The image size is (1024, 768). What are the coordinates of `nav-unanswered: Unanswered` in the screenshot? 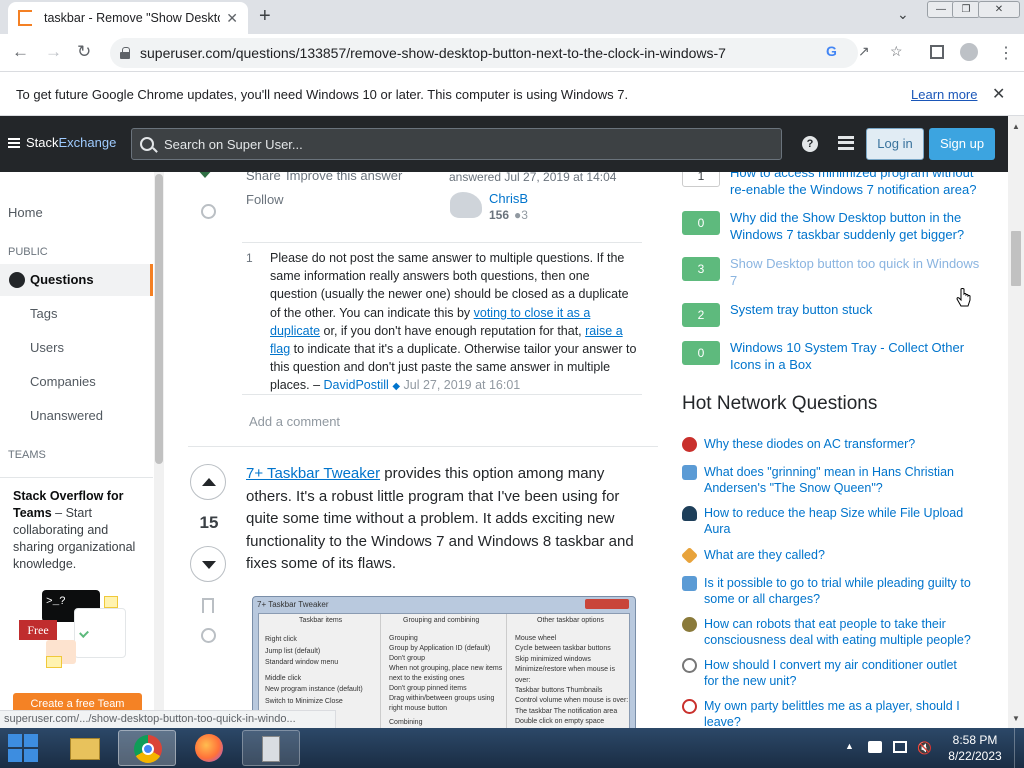 It's located at (66, 415).